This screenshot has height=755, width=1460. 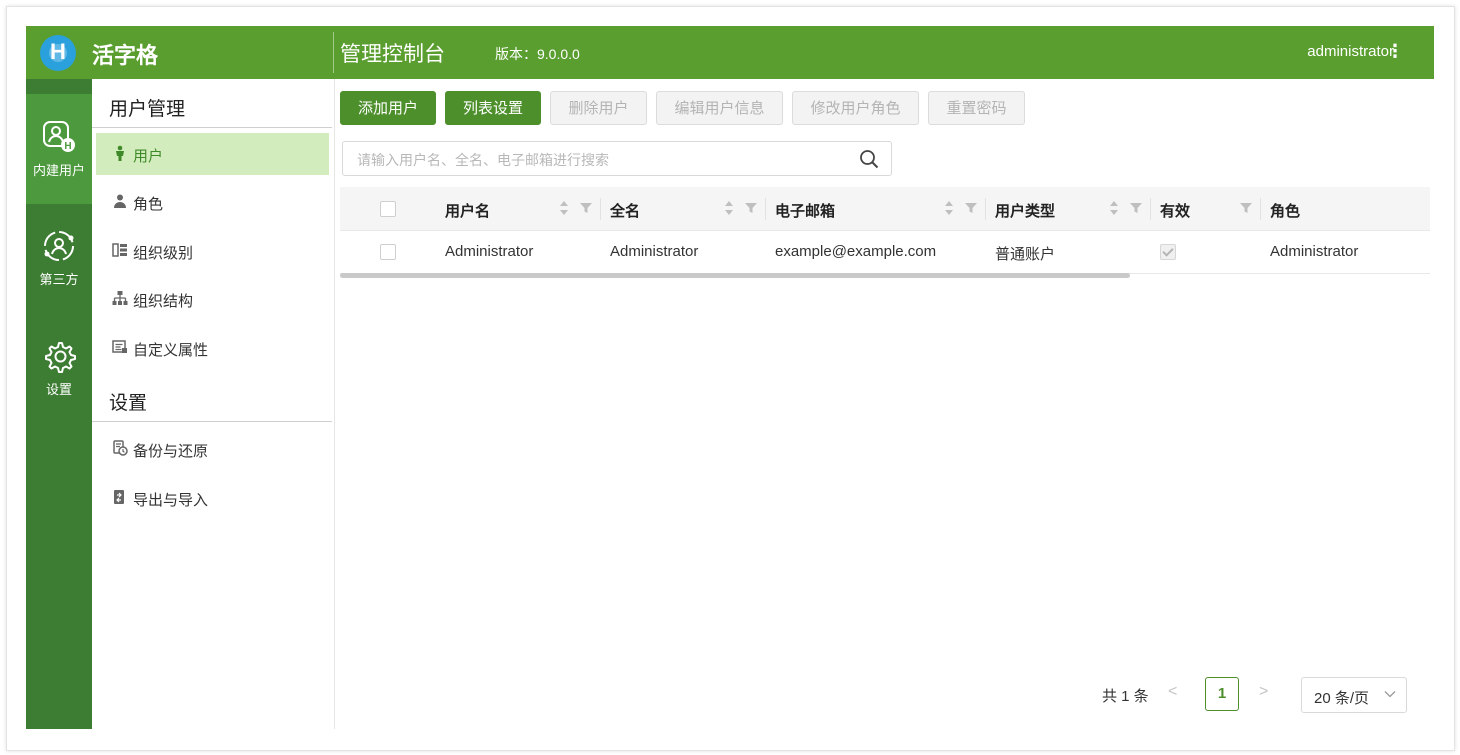 I want to click on custom-attribute-icon, so click(x=119, y=346).